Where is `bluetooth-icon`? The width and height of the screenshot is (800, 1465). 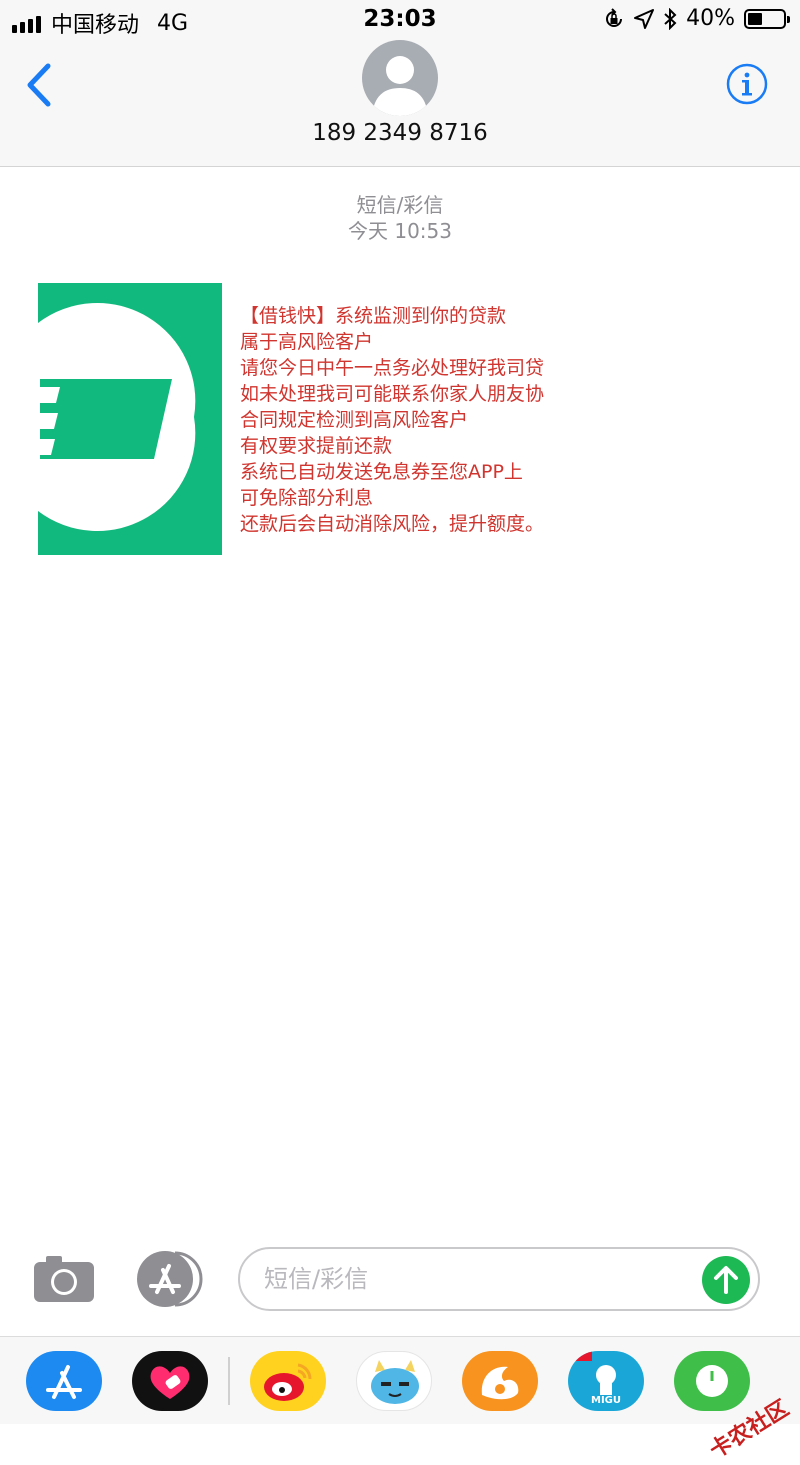 bluetooth-icon is located at coordinates (670, 18).